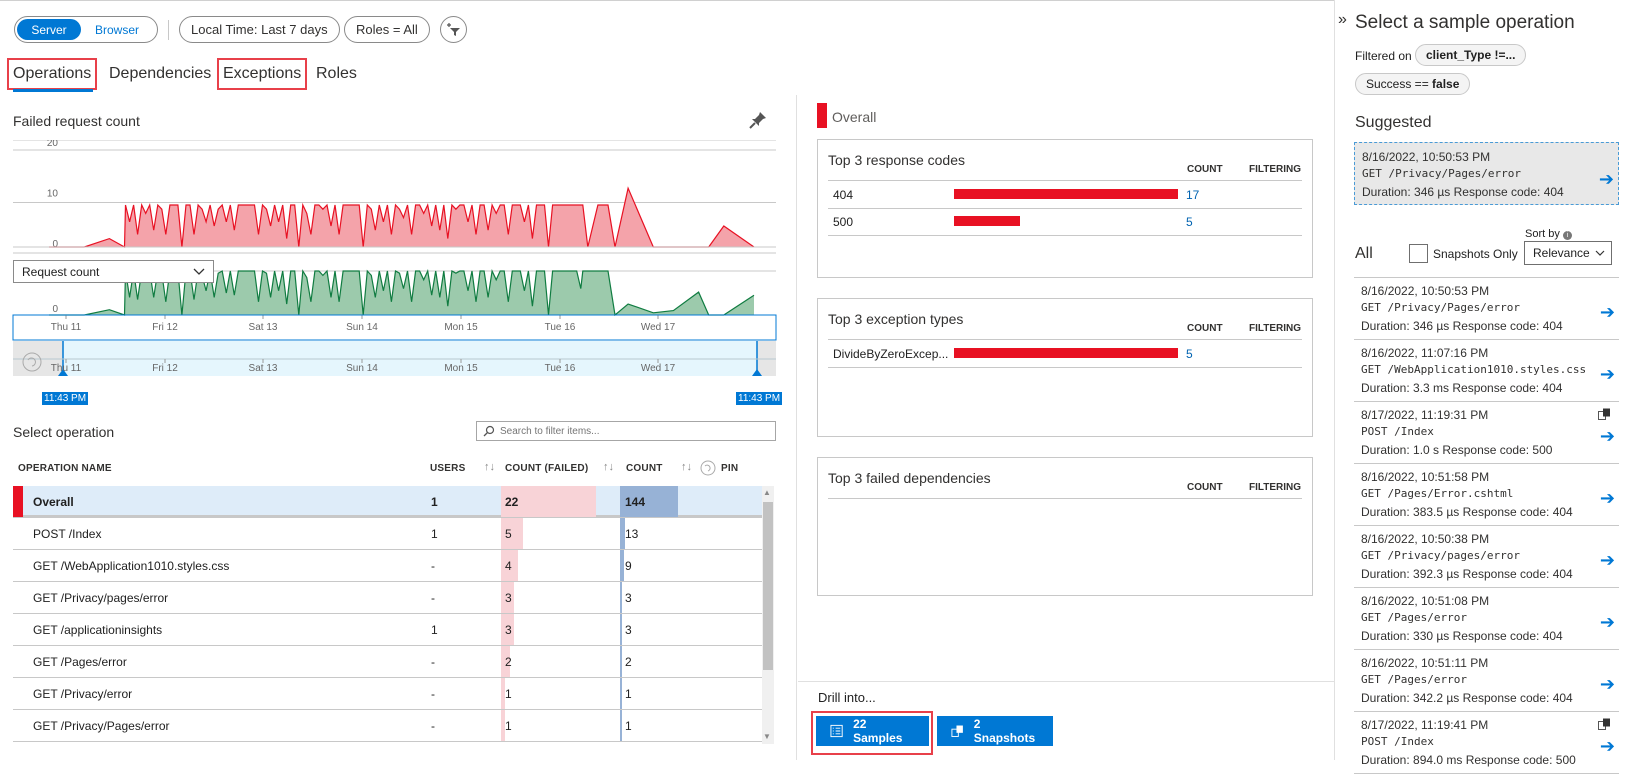 Image resolution: width=1632 pixels, height=774 pixels. What do you see at coordinates (1467, 574) in the screenshot?
I see `sample-details: Duration: 392.3 µs Response code: 404` at bounding box center [1467, 574].